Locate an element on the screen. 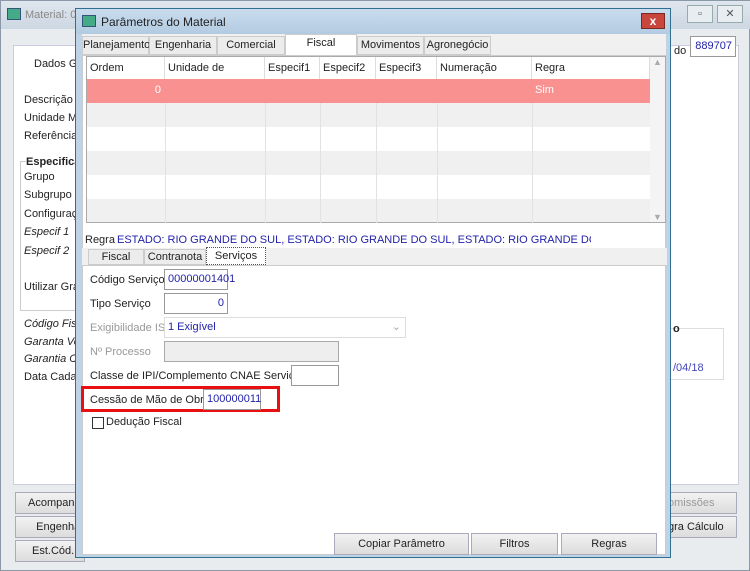  table-row: 0 Sim is located at coordinates (368, 91).